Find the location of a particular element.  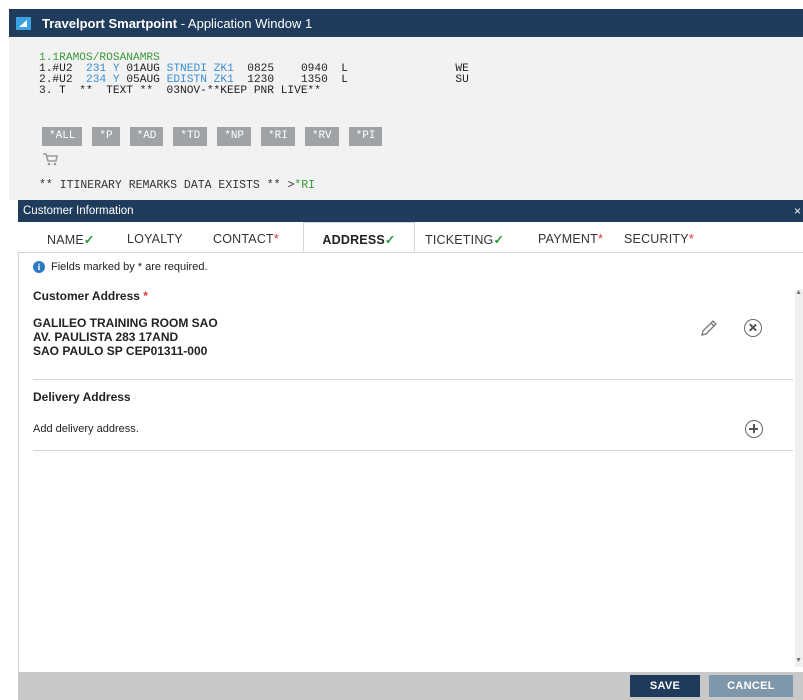

address-line: SAO PAULO SP CEP01311-000 is located at coordinates (120, 351).